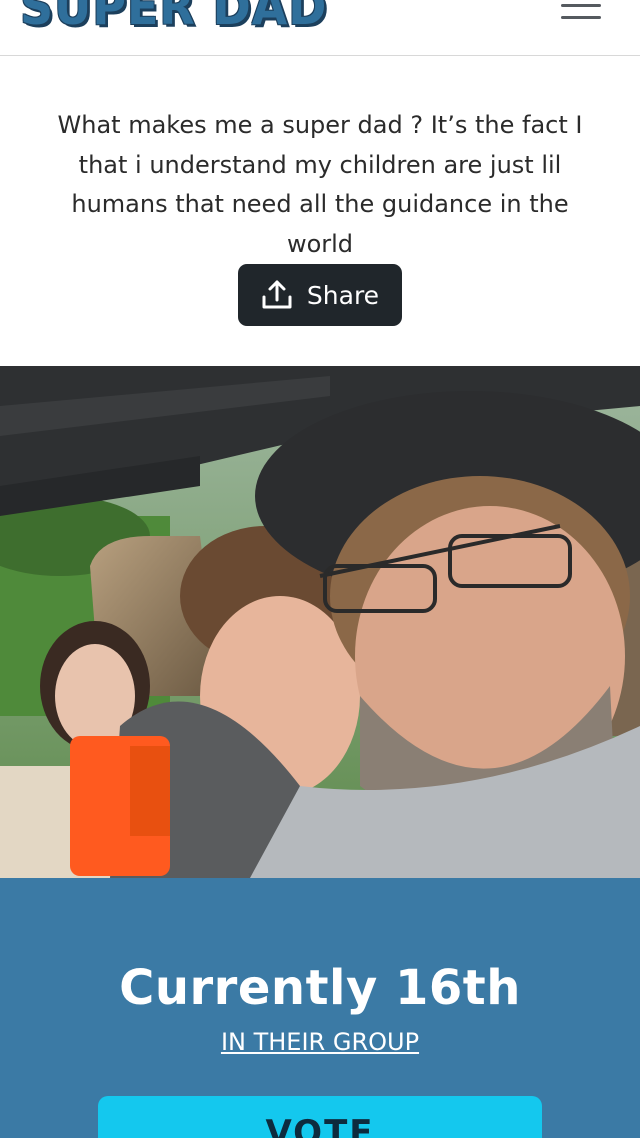 This screenshot has height=1138, width=640. I want to click on hamburger-menu-icon, so click(581, 15).